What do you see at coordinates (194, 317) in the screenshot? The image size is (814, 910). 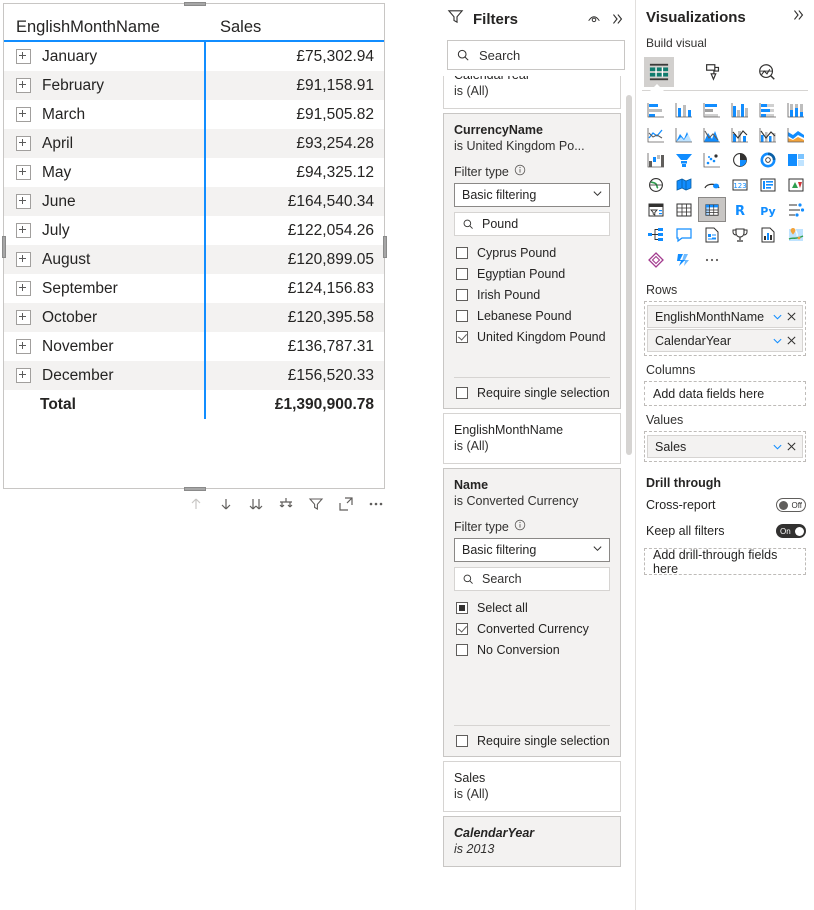 I see `table-row: October £120,395.58` at bounding box center [194, 317].